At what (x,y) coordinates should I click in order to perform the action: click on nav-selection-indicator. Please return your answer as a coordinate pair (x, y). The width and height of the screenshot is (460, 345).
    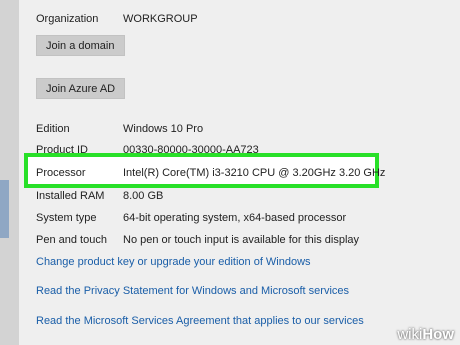
    Looking at the image, I should click on (4, 209).